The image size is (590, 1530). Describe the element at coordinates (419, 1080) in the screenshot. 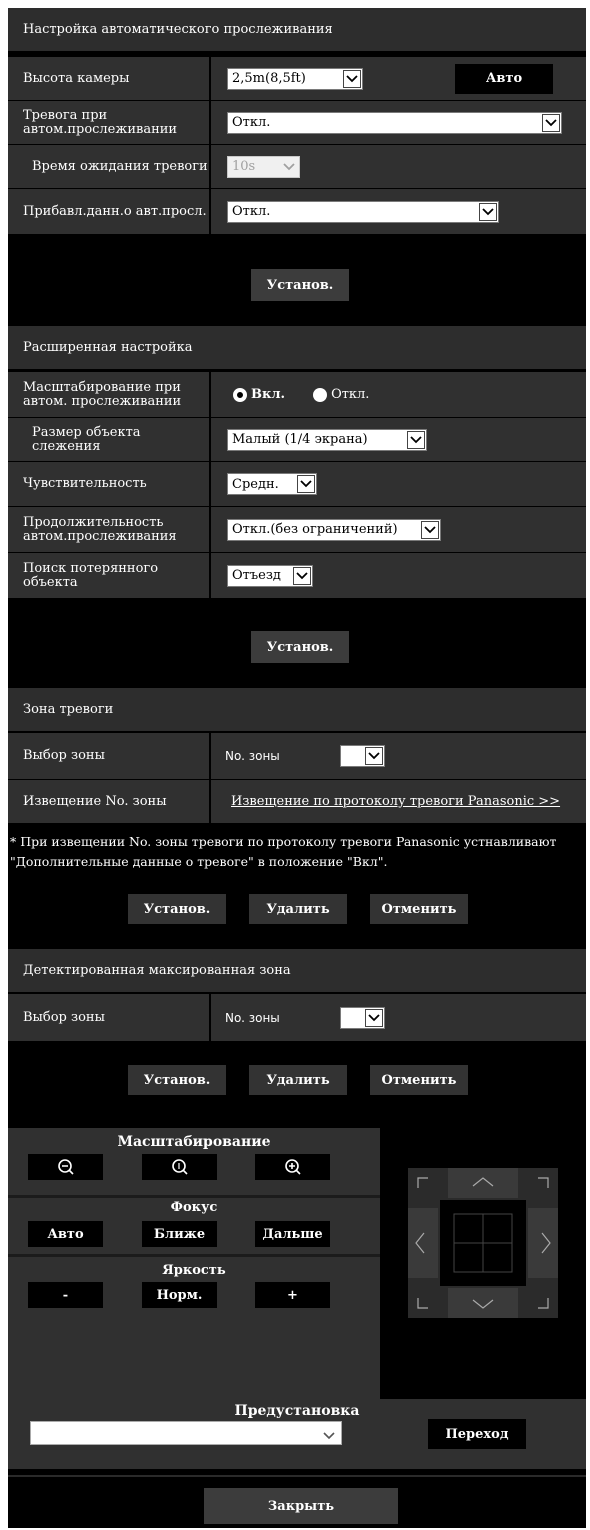

I see `mask-zone-cancel-button: Отменить` at that location.